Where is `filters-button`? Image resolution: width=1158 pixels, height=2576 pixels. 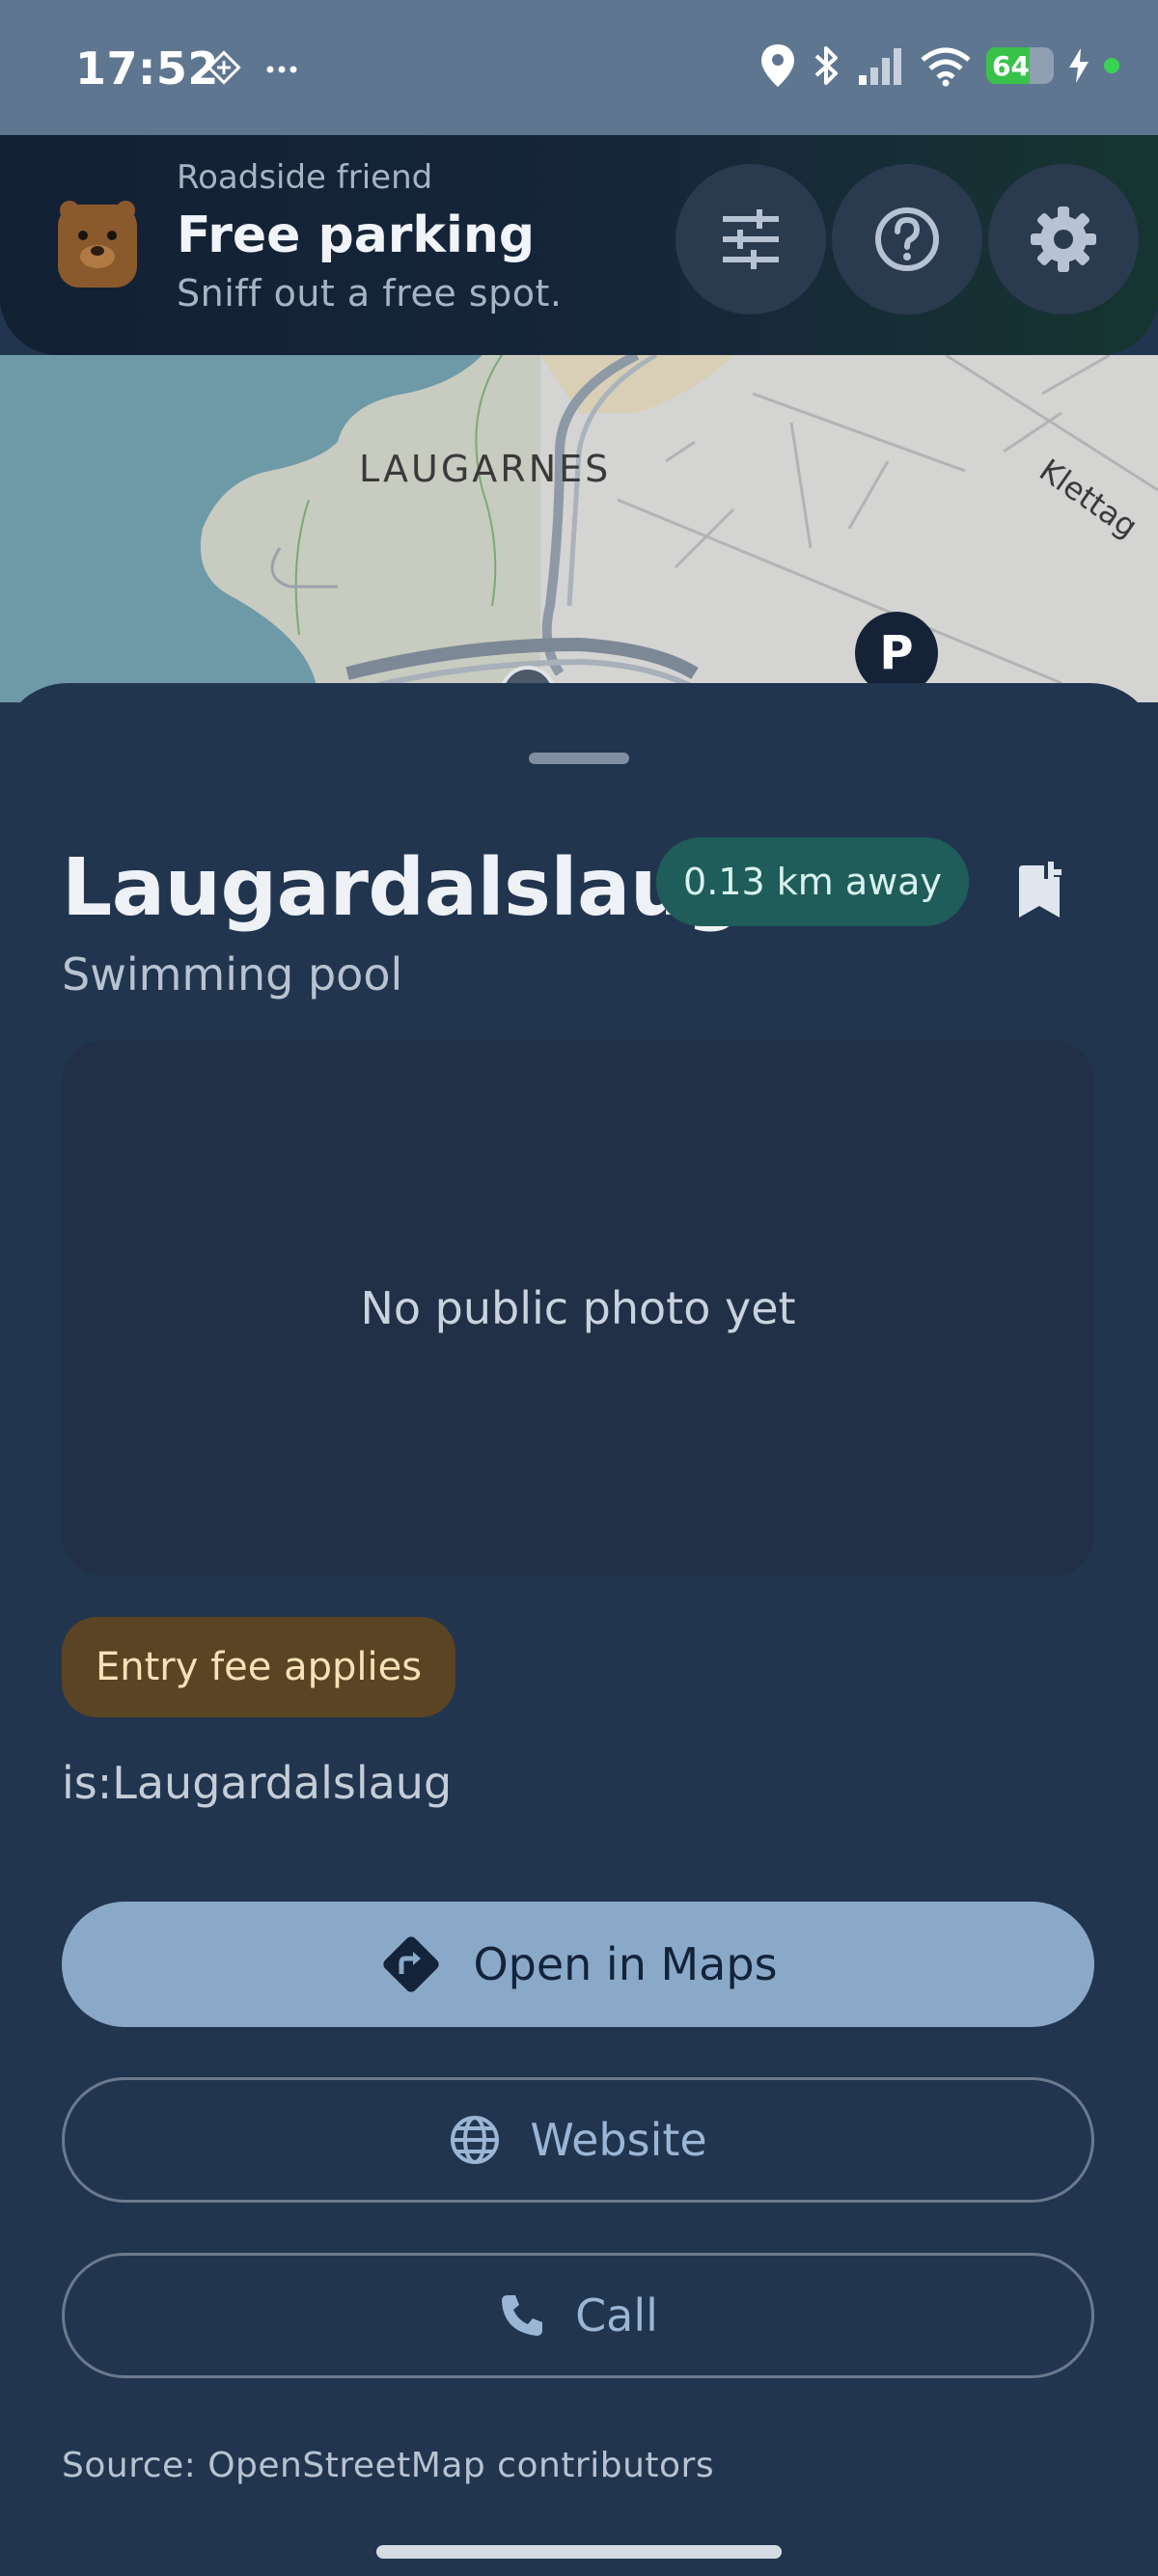 filters-button is located at coordinates (751, 240).